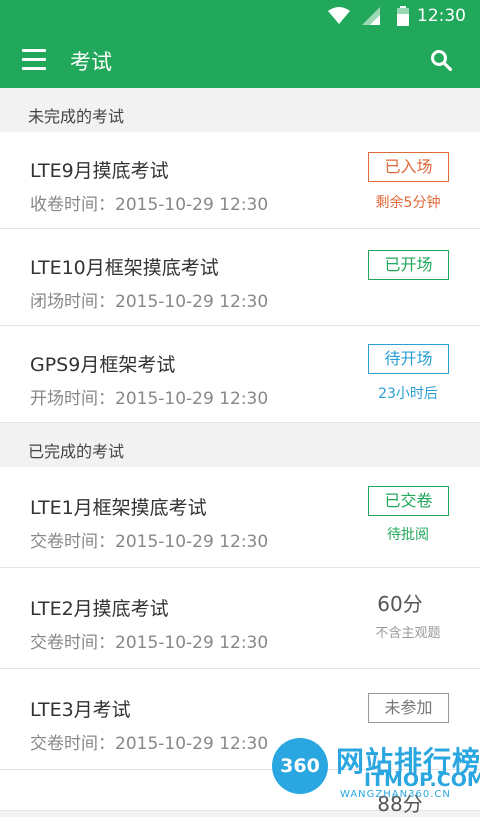  Describe the element at coordinates (124, 268) in the screenshot. I see `exam-name: LTE10月框架摸底考试` at that location.